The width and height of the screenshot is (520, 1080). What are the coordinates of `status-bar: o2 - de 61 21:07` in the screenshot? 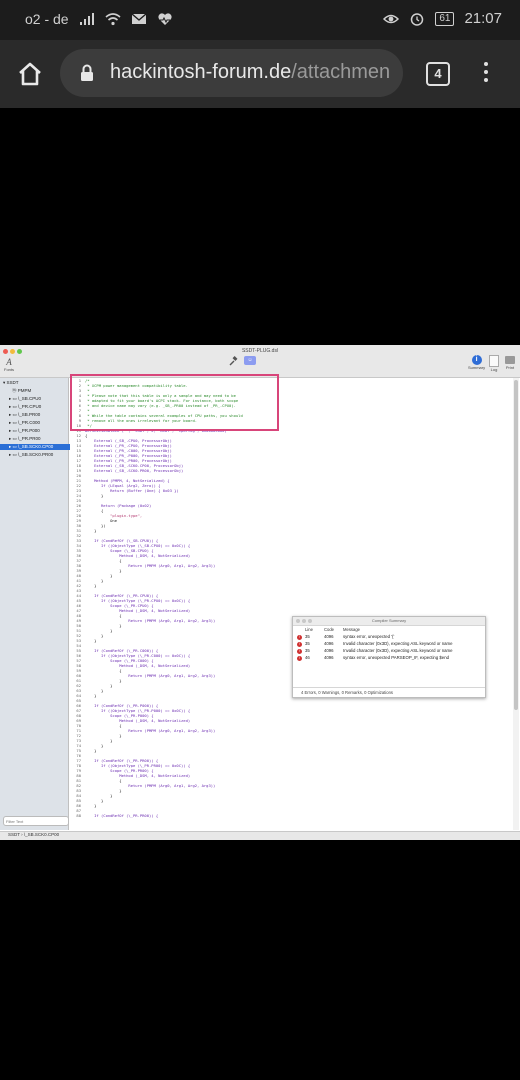 It's located at (260, 20).